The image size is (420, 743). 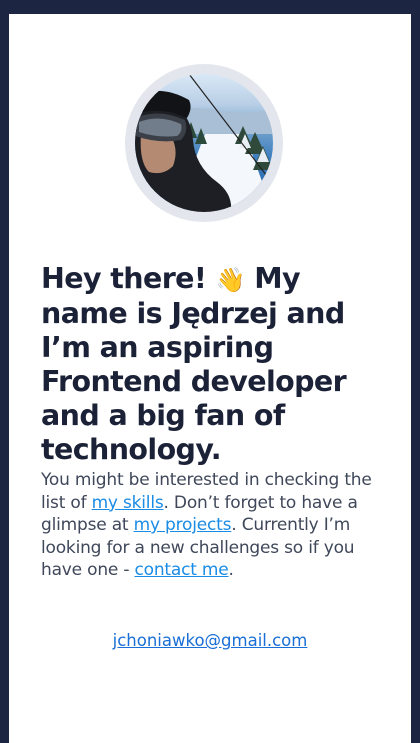 What do you see at coordinates (182, 570) in the screenshot?
I see `contact-link: contact me` at bounding box center [182, 570].